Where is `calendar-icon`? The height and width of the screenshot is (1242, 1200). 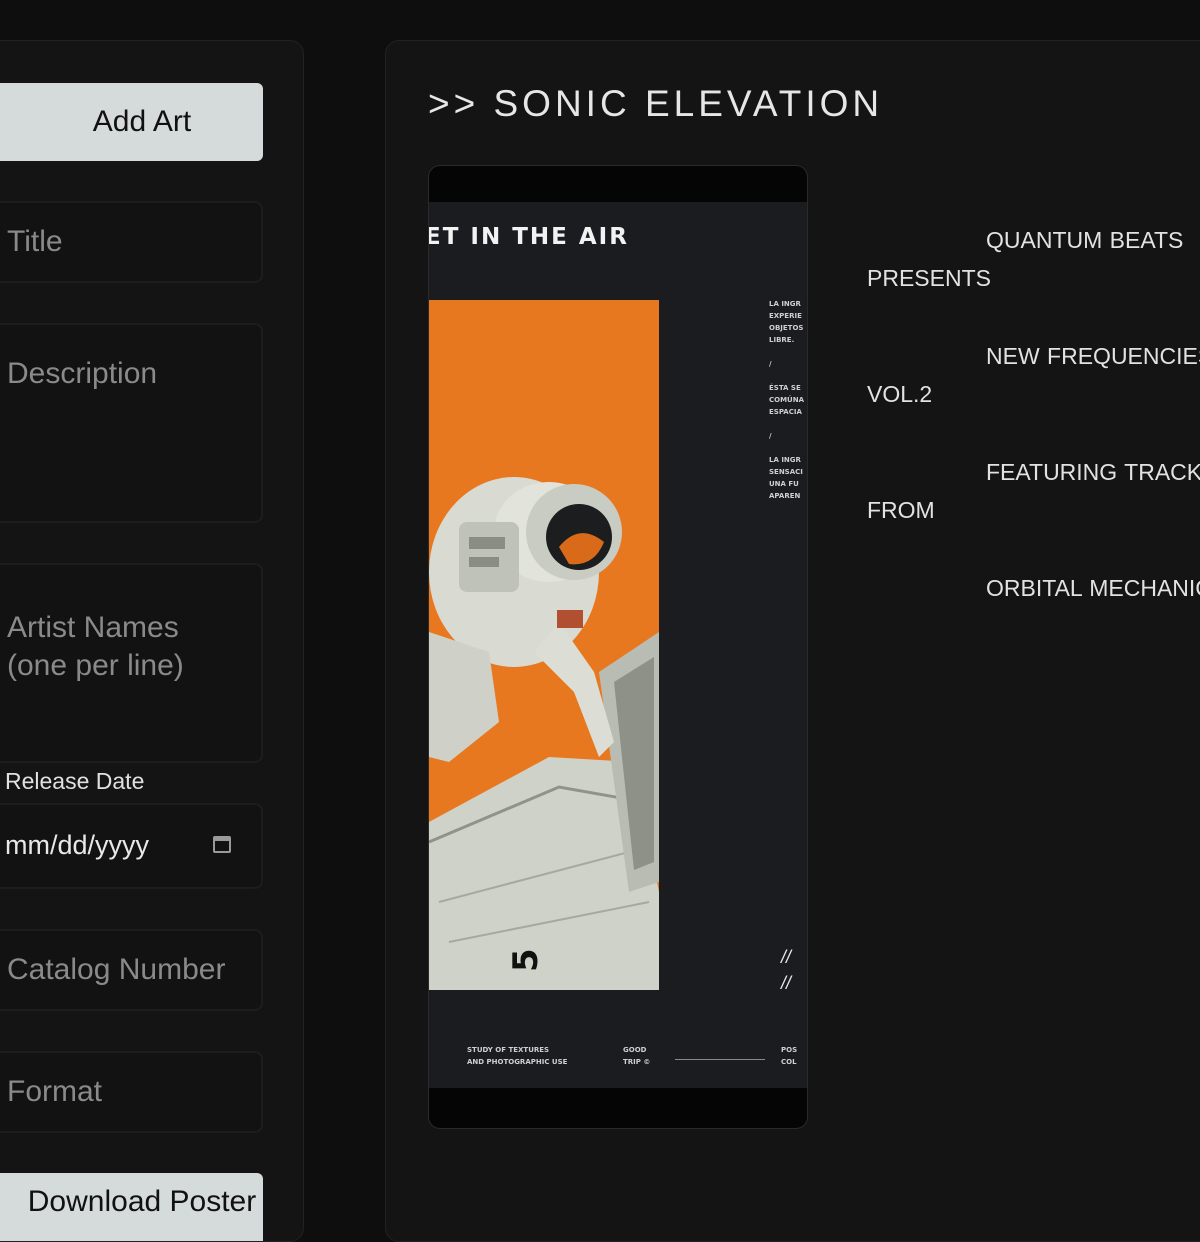 calendar-icon is located at coordinates (222, 844).